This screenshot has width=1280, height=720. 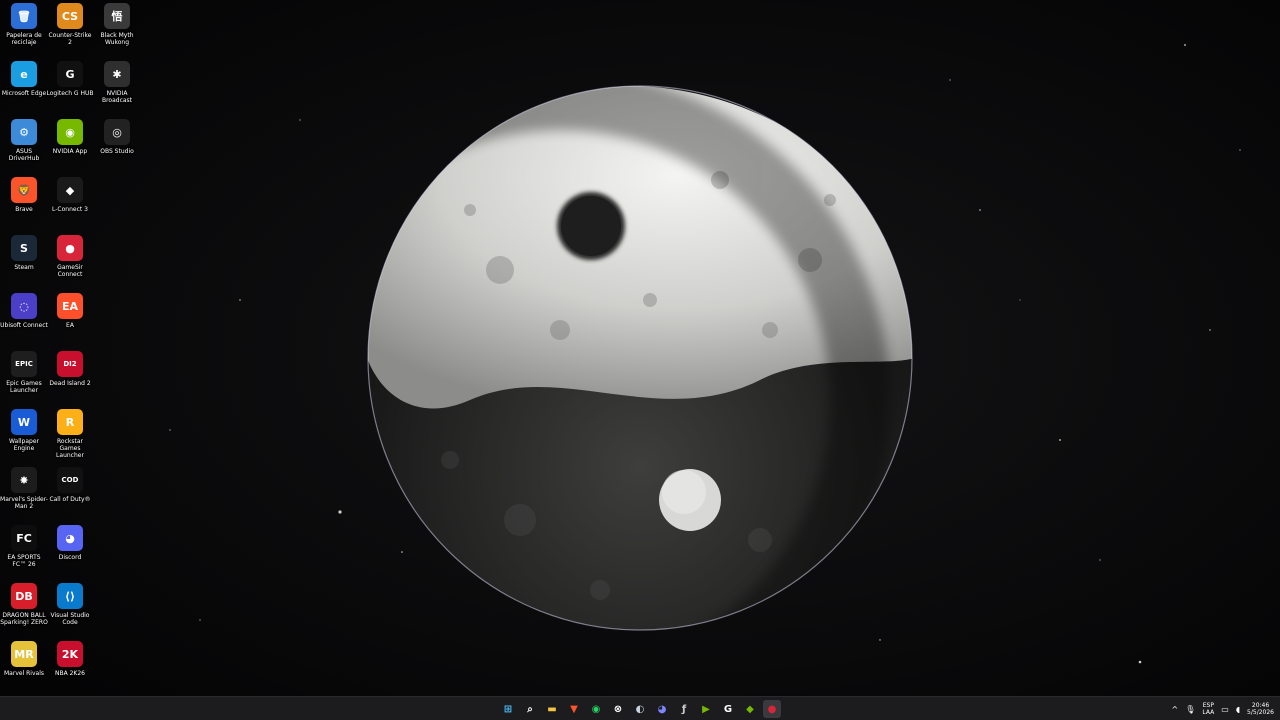 I want to click on steam-taskbar-button: ◐, so click(x=640, y=709).